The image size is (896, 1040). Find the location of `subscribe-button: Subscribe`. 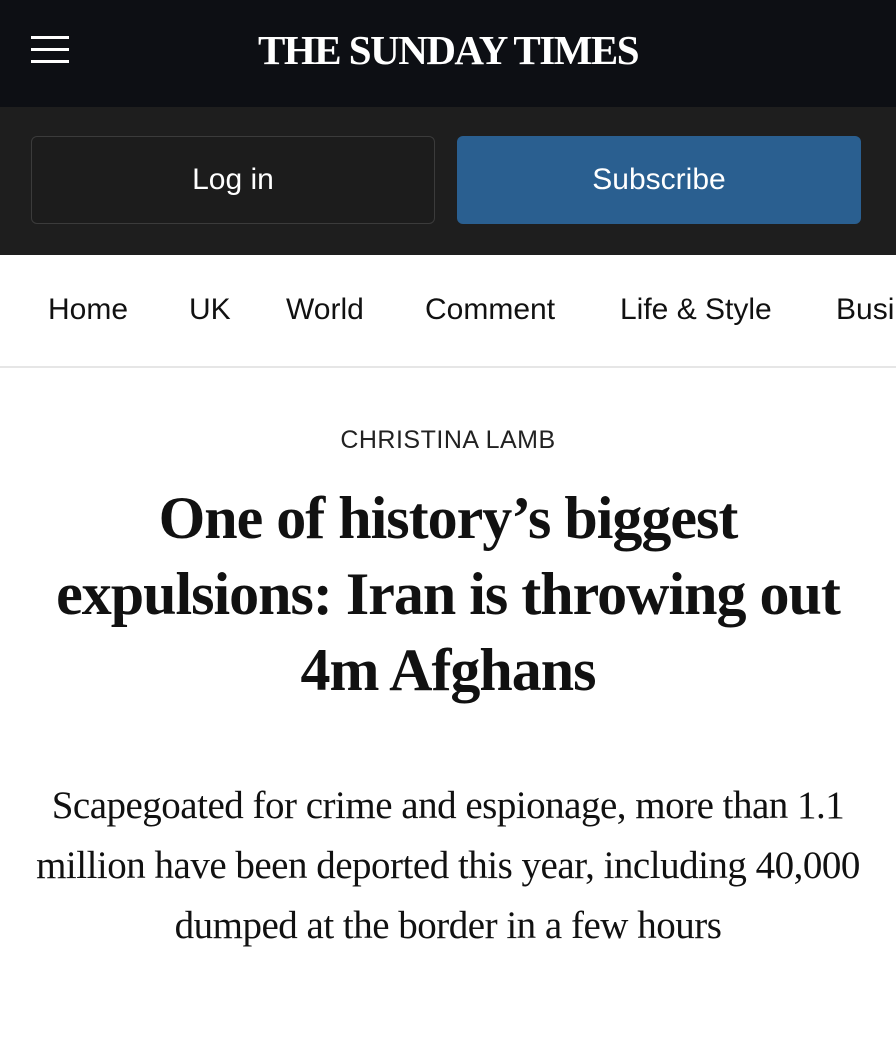

subscribe-button: Subscribe is located at coordinates (659, 180).